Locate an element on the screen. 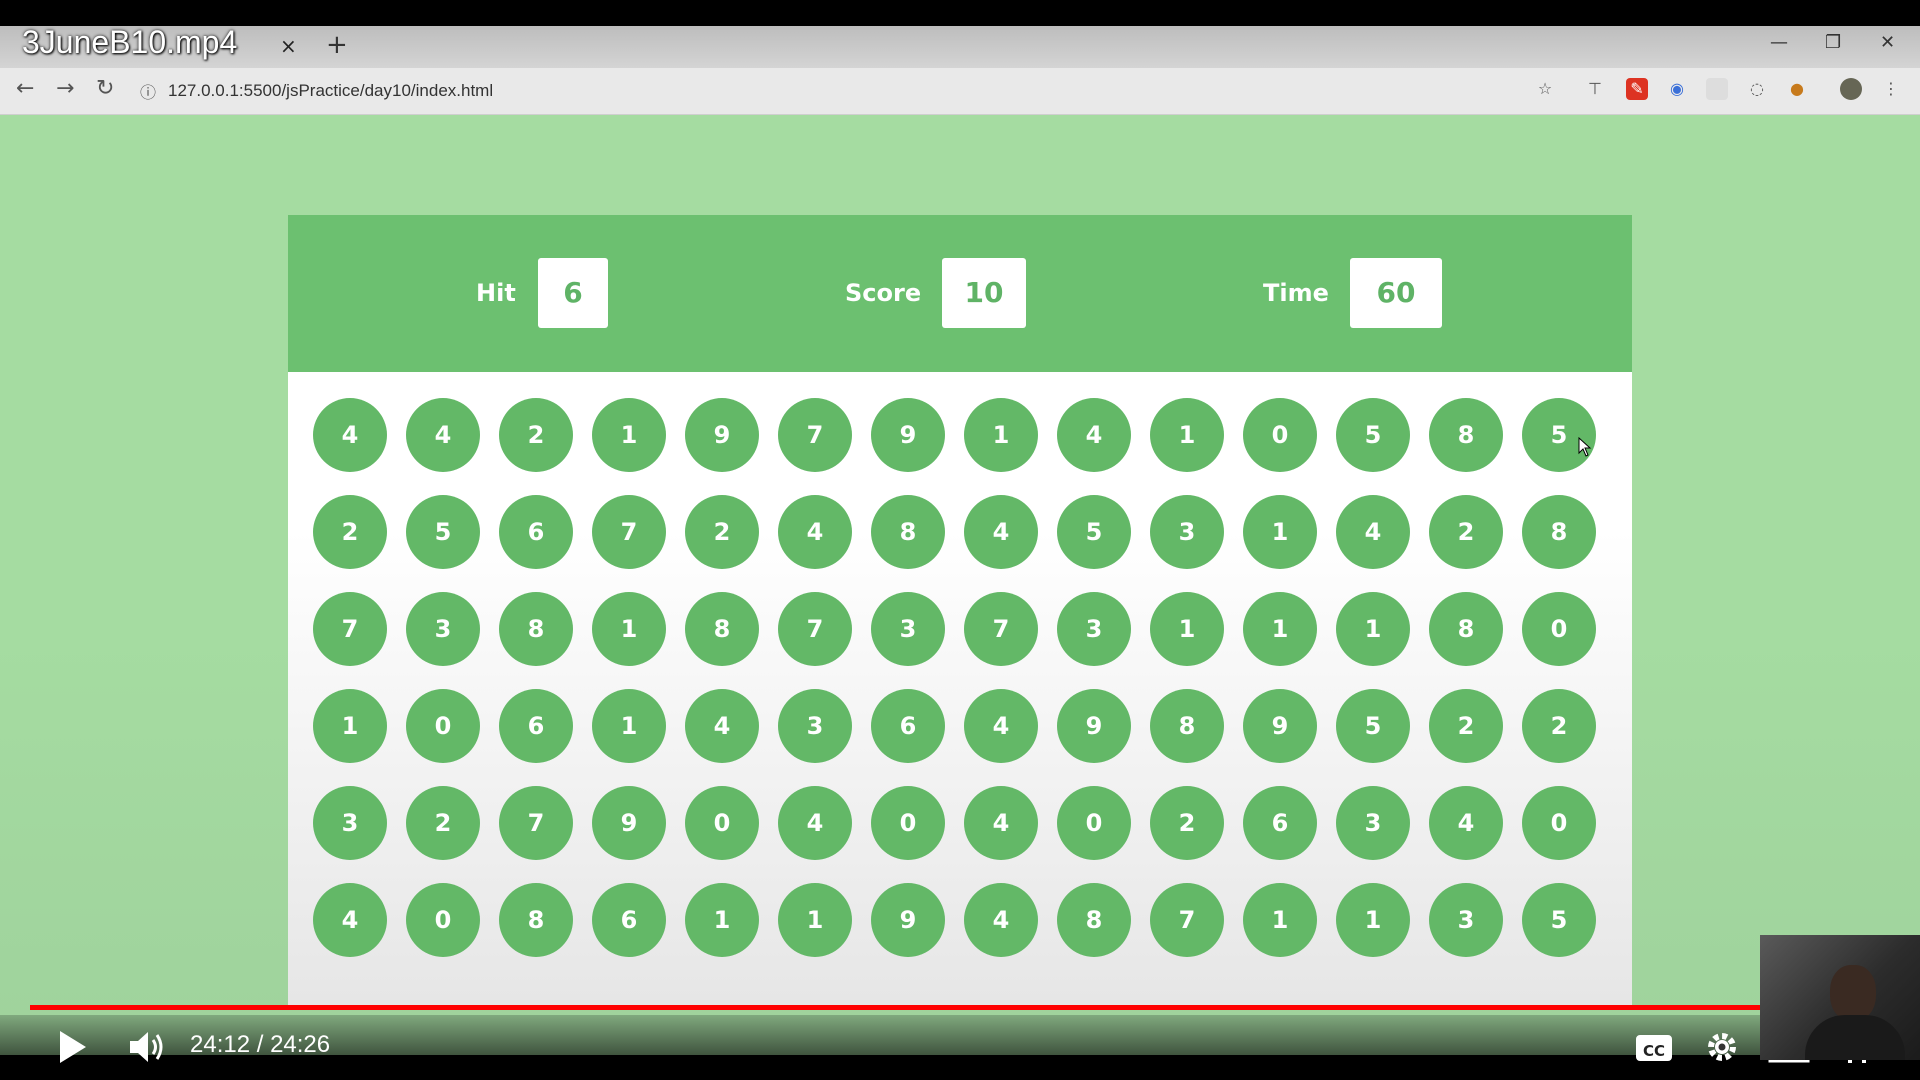 This screenshot has width=1920, height=1080. menu-kebab-icon: ⋮ is located at coordinates (1891, 89).